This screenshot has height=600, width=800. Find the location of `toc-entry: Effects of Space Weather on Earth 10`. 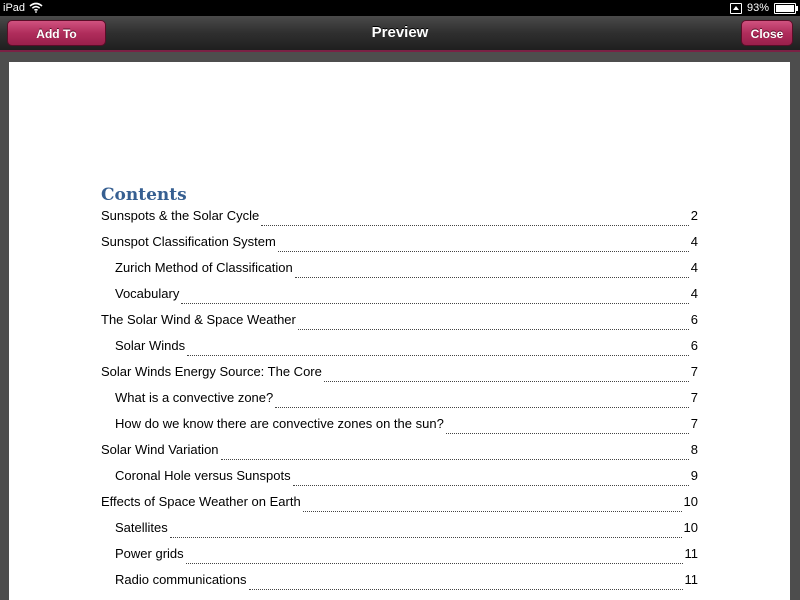

toc-entry: Effects of Space Weather on Earth 10 is located at coordinates (399, 507).